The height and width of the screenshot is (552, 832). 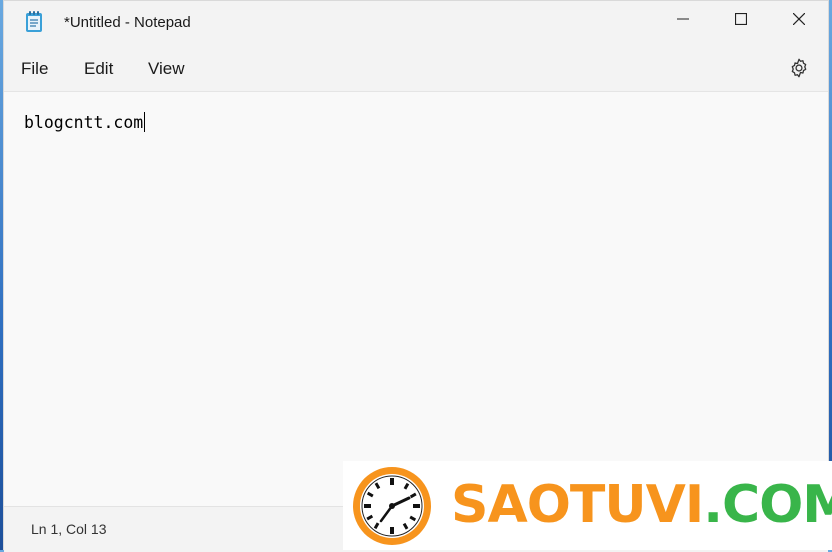 I want to click on watermark-logo: SAOTUVI.COM, so click(x=587, y=505).